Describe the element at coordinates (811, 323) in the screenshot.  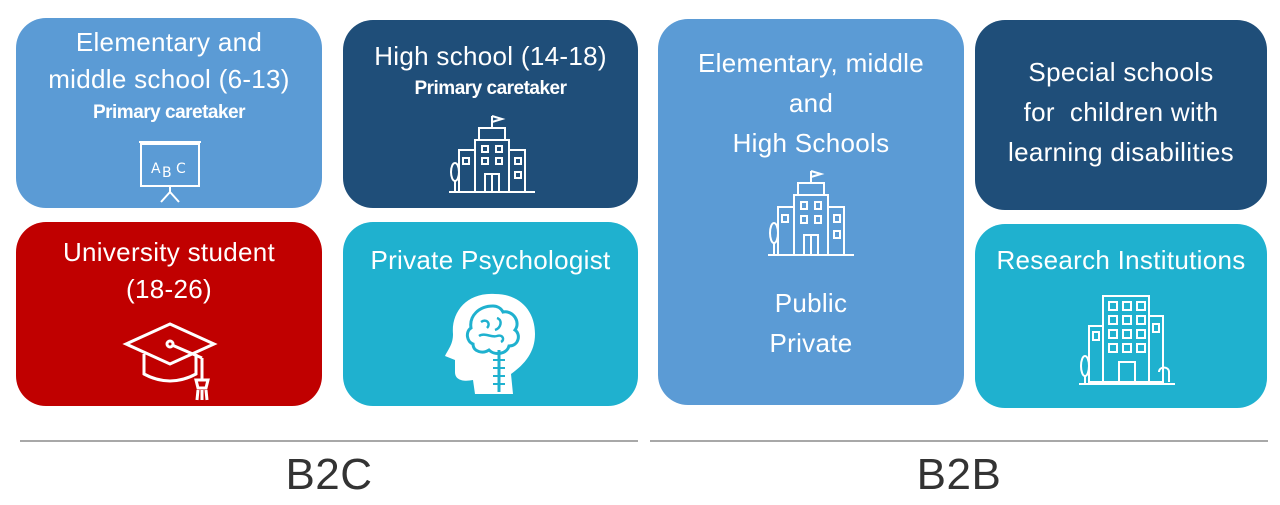
I see `school-types: Public Private` at that location.